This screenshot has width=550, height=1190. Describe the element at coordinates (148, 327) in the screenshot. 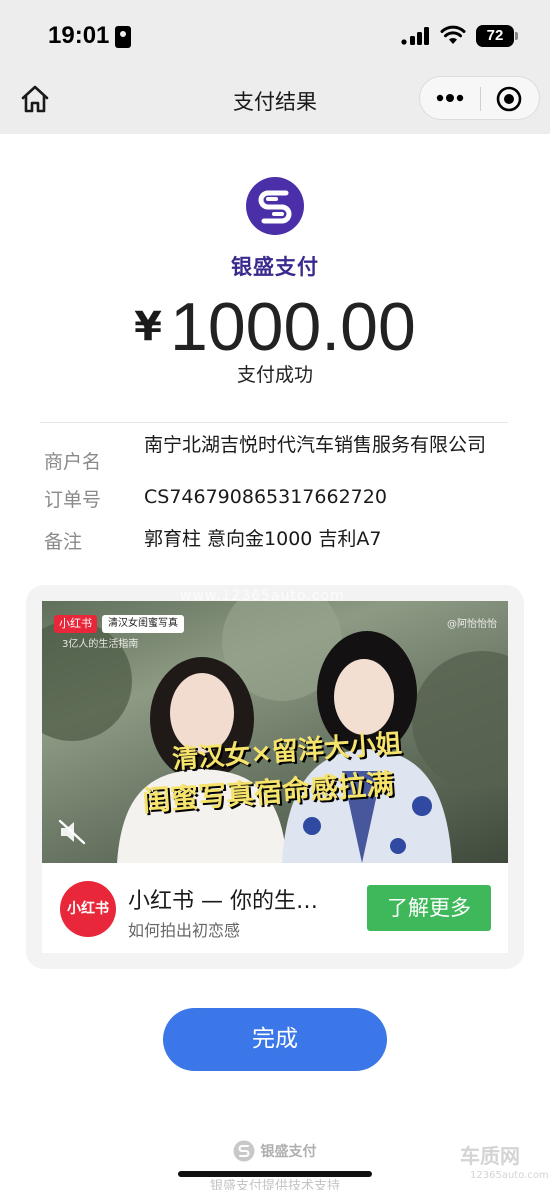

I see `currency-symbol: ¥` at that location.